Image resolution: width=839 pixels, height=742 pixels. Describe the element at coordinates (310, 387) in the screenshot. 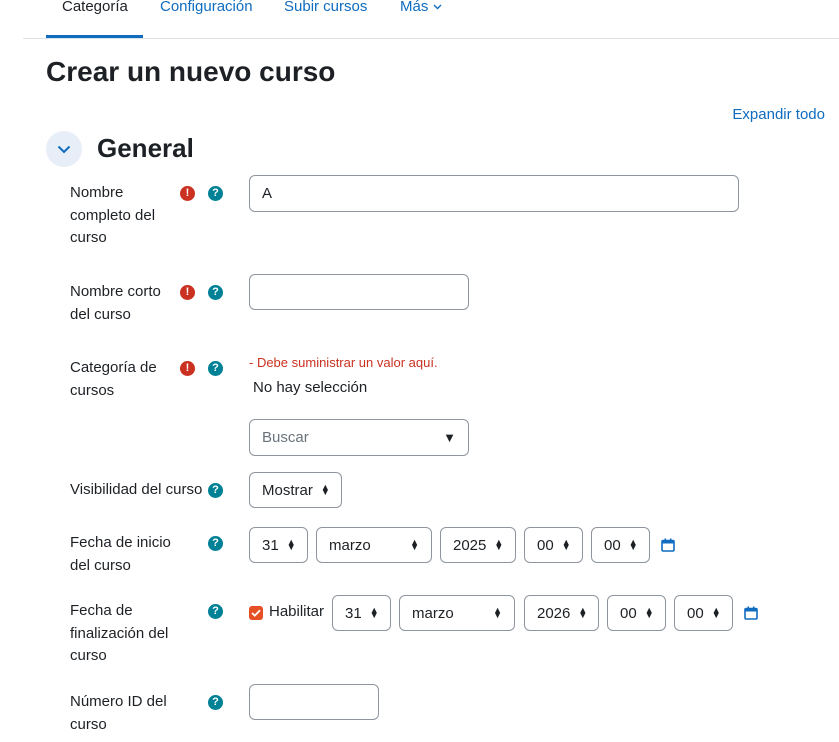

I see `category-selection: No hay selección` at that location.